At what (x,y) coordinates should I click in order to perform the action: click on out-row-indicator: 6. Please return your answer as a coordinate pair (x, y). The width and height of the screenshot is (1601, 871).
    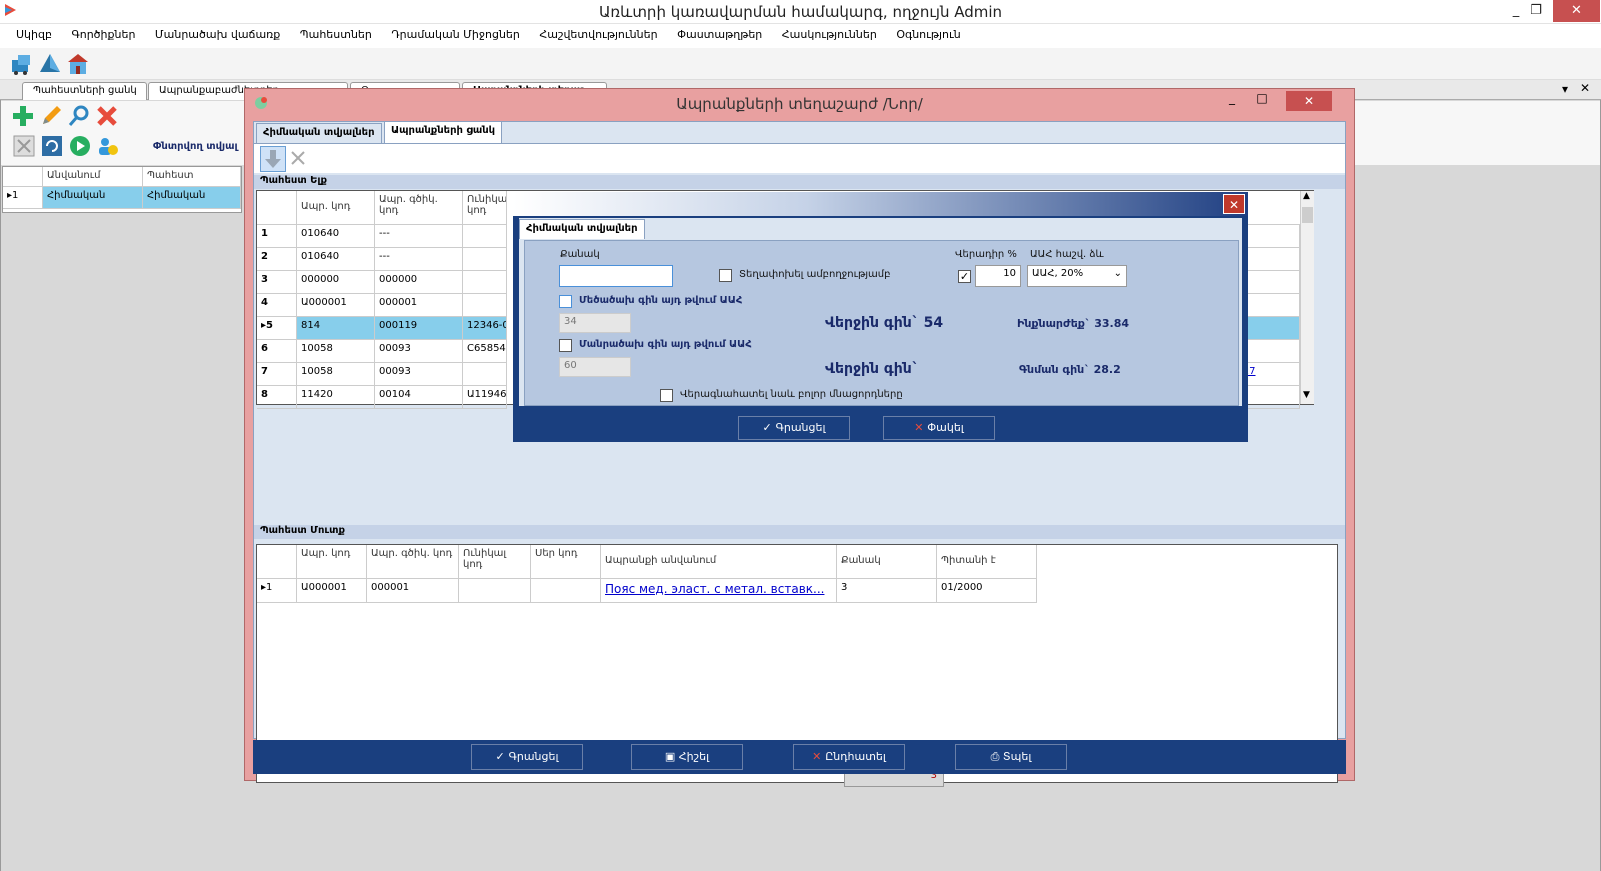
    Looking at the image, I should click on (277, 351).